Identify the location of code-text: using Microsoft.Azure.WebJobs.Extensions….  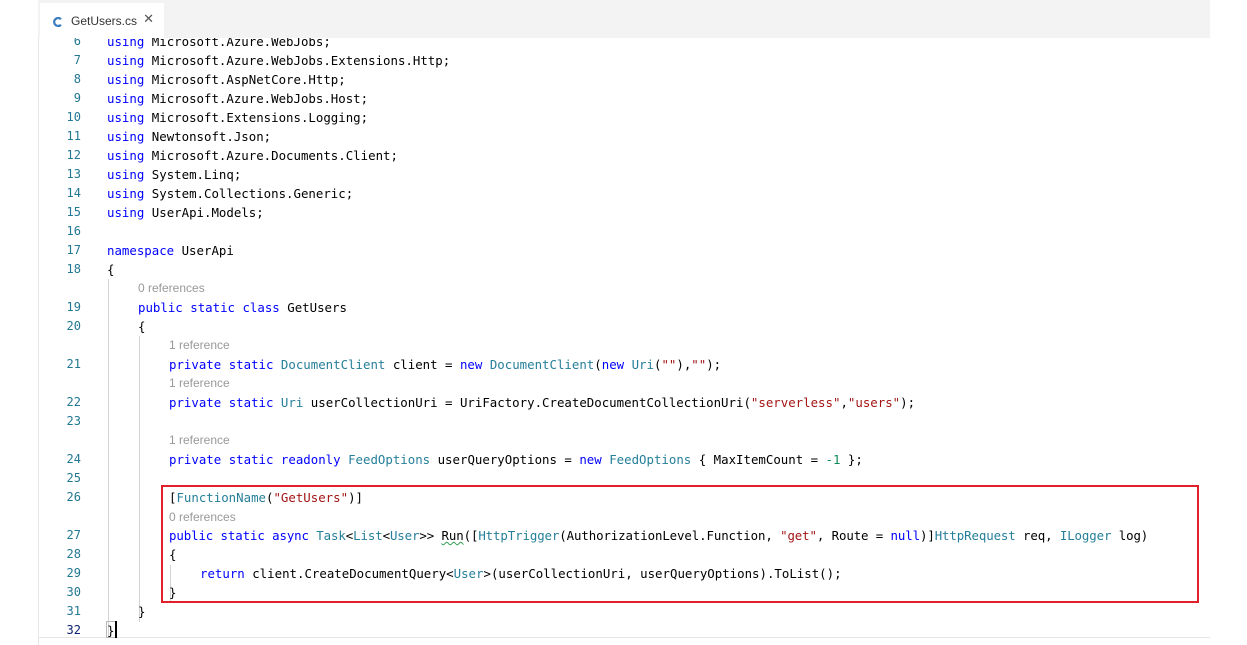
(279, 60).